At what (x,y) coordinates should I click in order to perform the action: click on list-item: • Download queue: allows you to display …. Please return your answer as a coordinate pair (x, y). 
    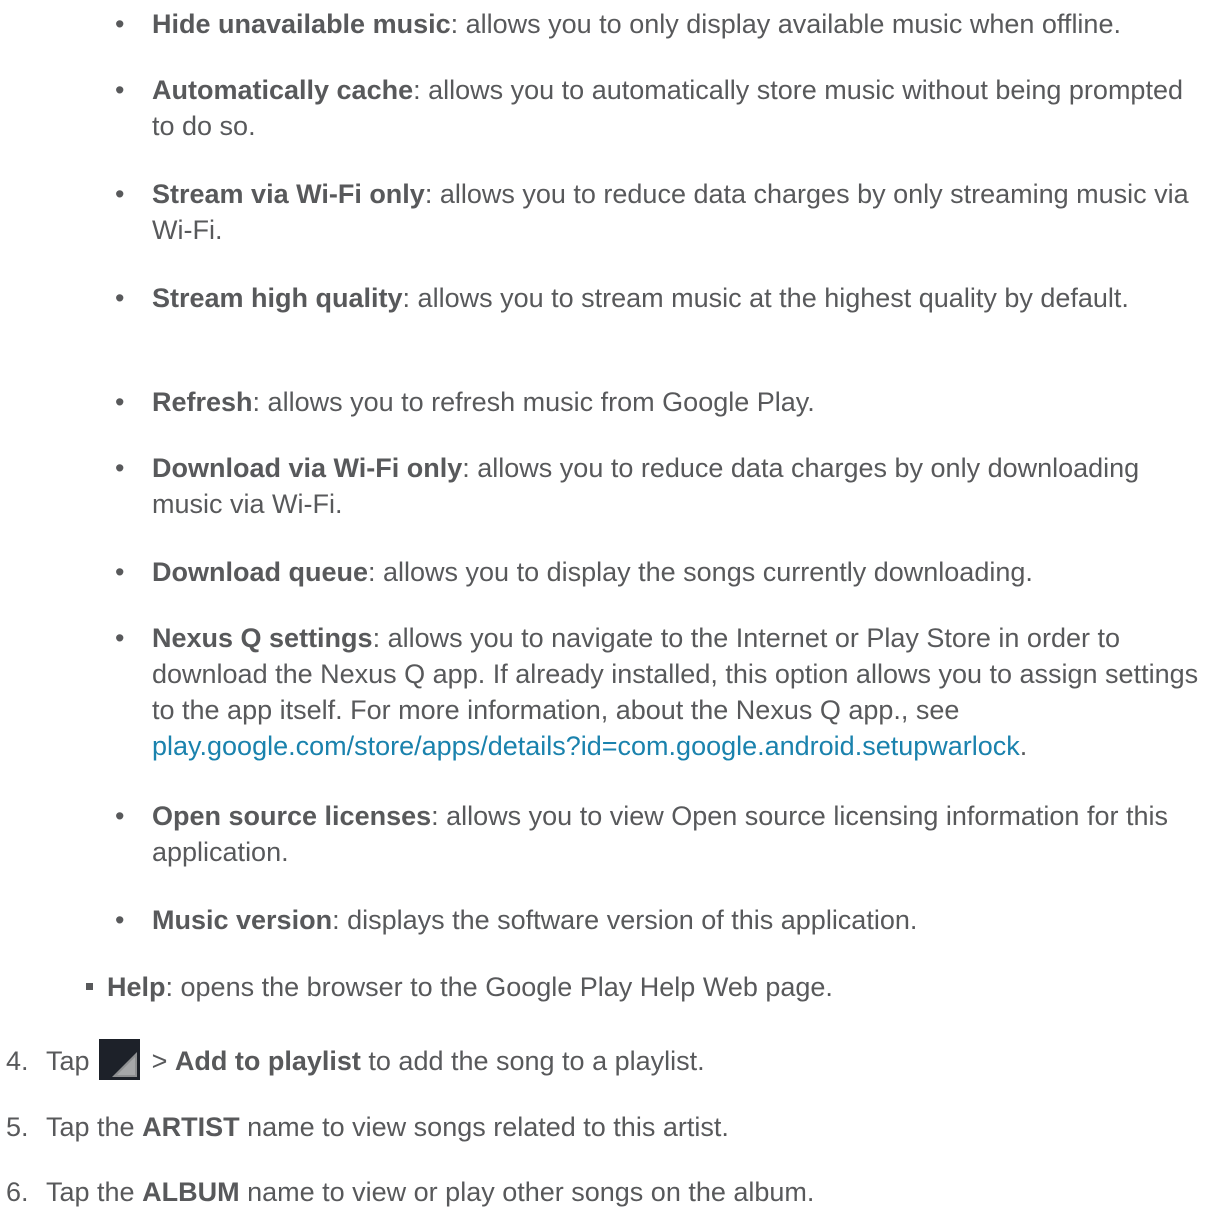
    Looking at the image, I should click on (661, 572).